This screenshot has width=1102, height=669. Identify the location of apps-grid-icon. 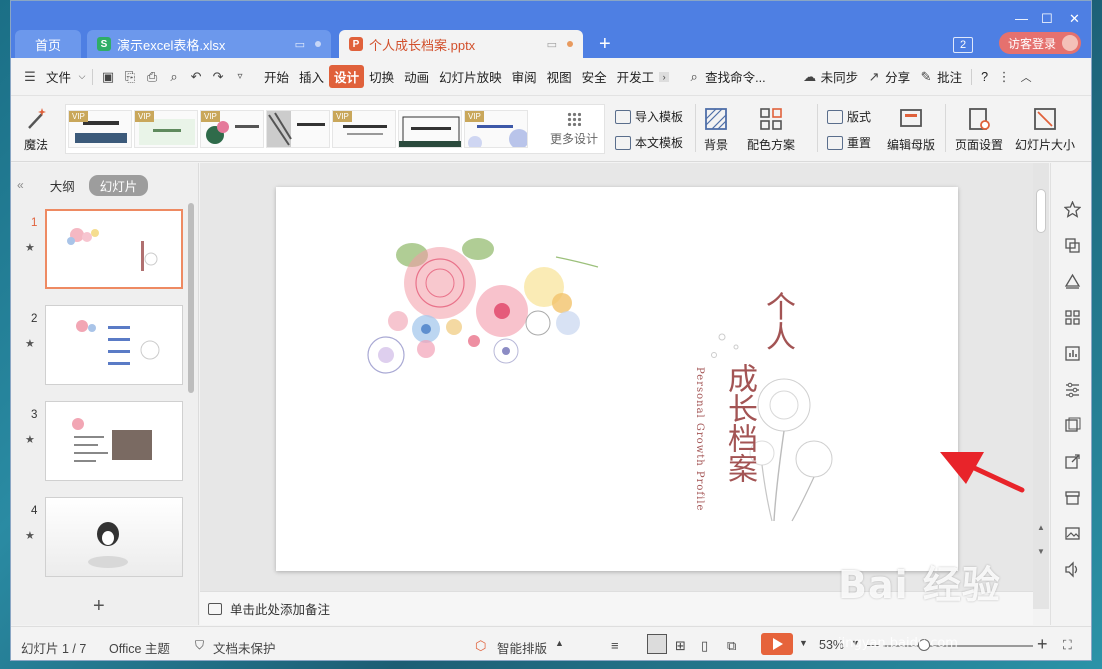
(1072, 317).